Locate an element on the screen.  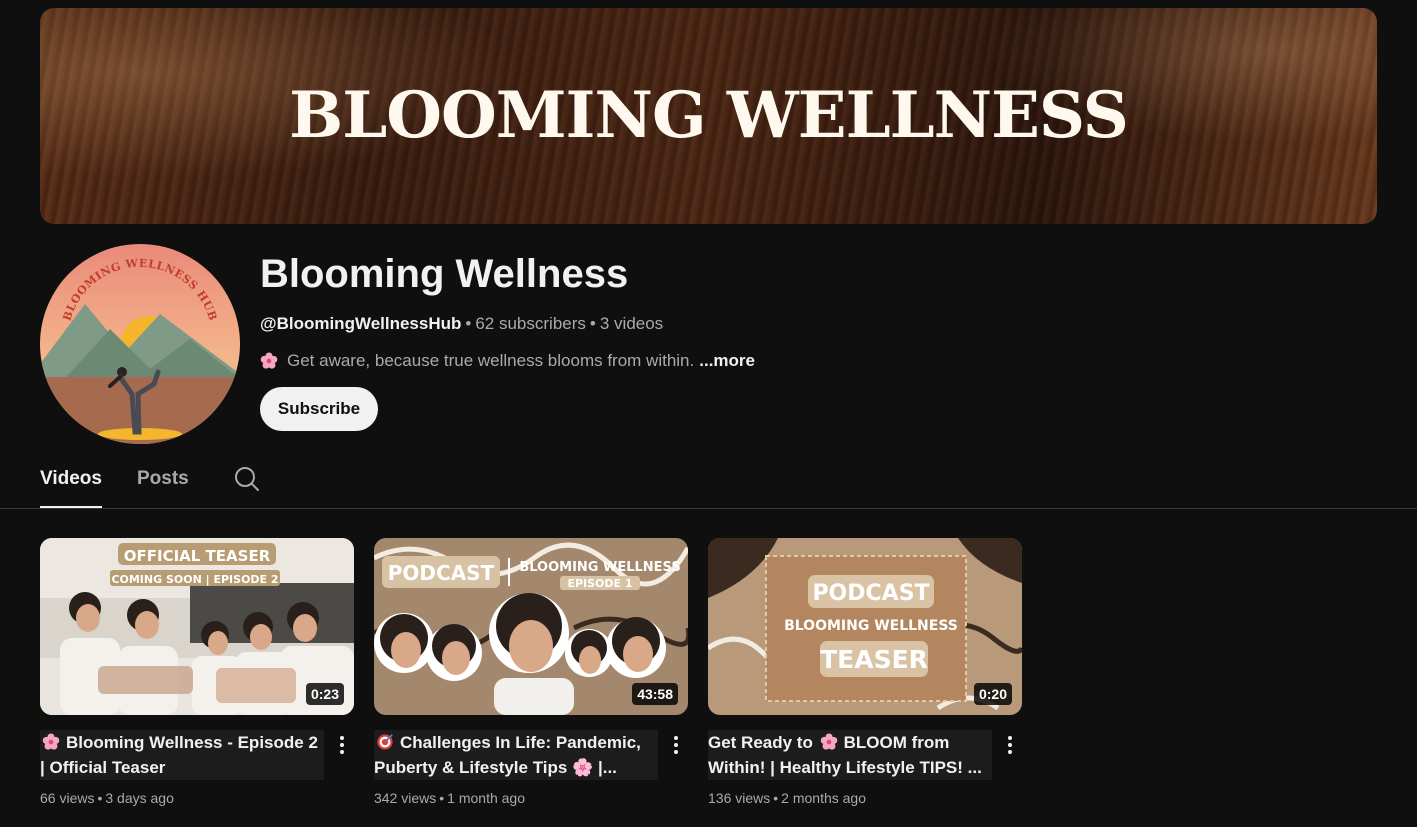
thumb-episode: EPISODE 1 is located at coordinates (599, 583).